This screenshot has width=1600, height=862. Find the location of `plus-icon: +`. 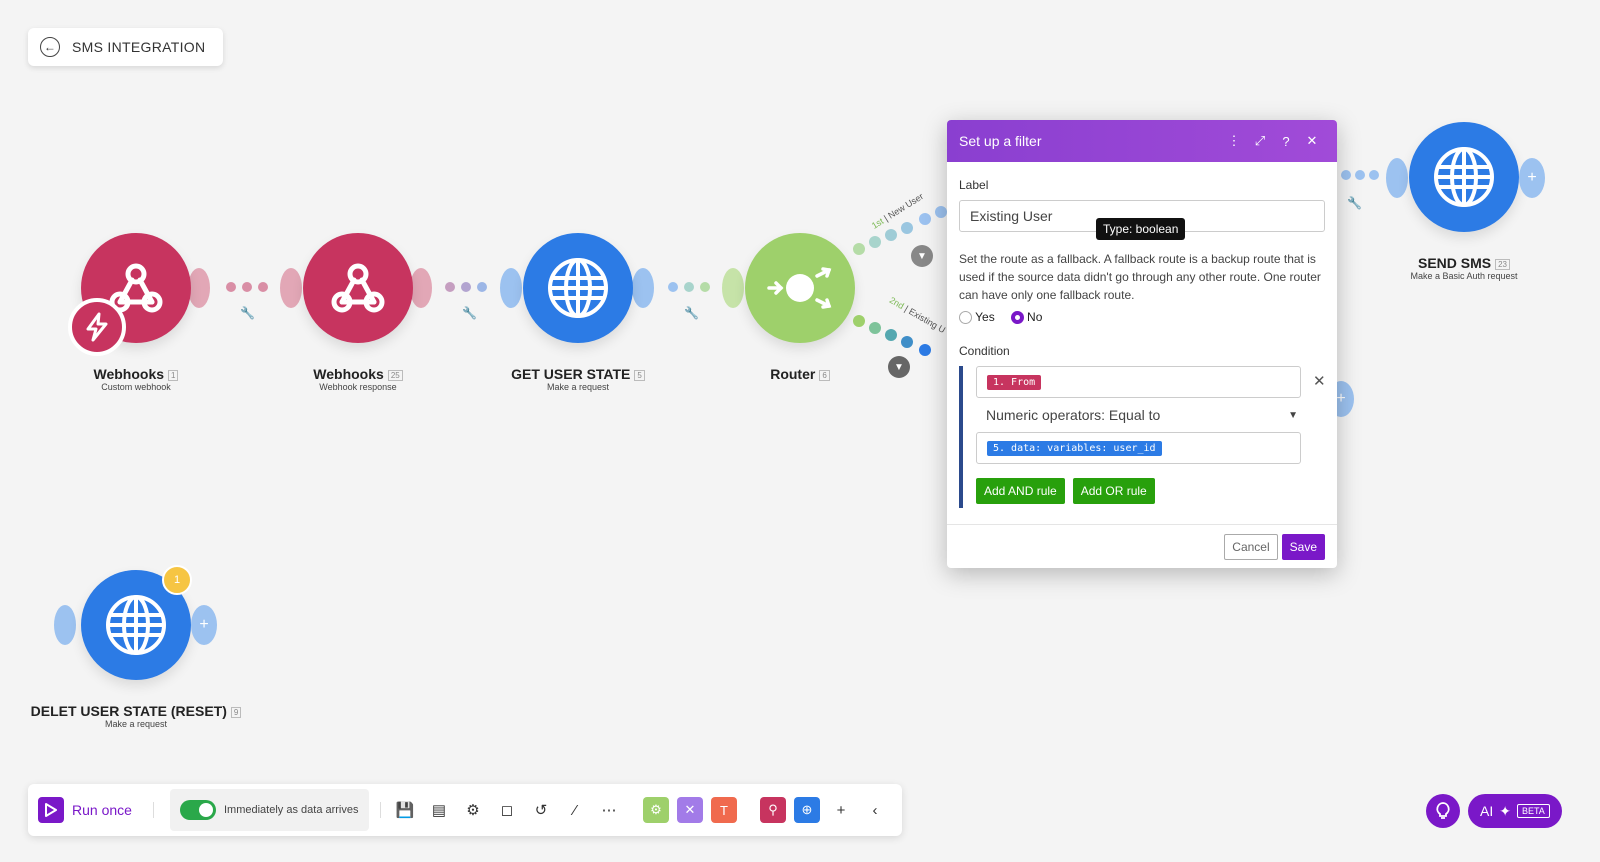

plus-icon: + is located at coordinates (841, 810).